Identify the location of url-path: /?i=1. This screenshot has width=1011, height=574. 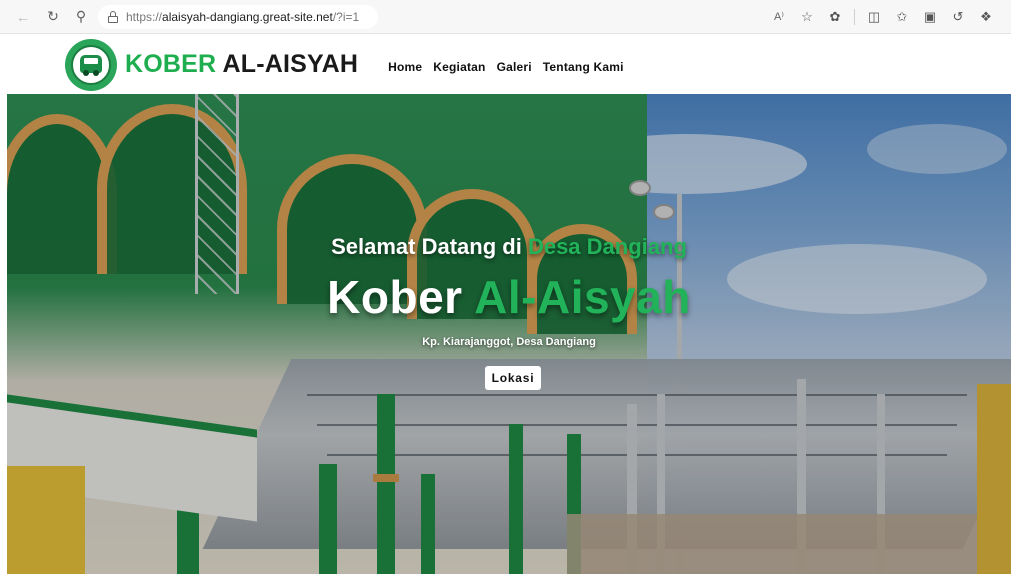
(346, 16).